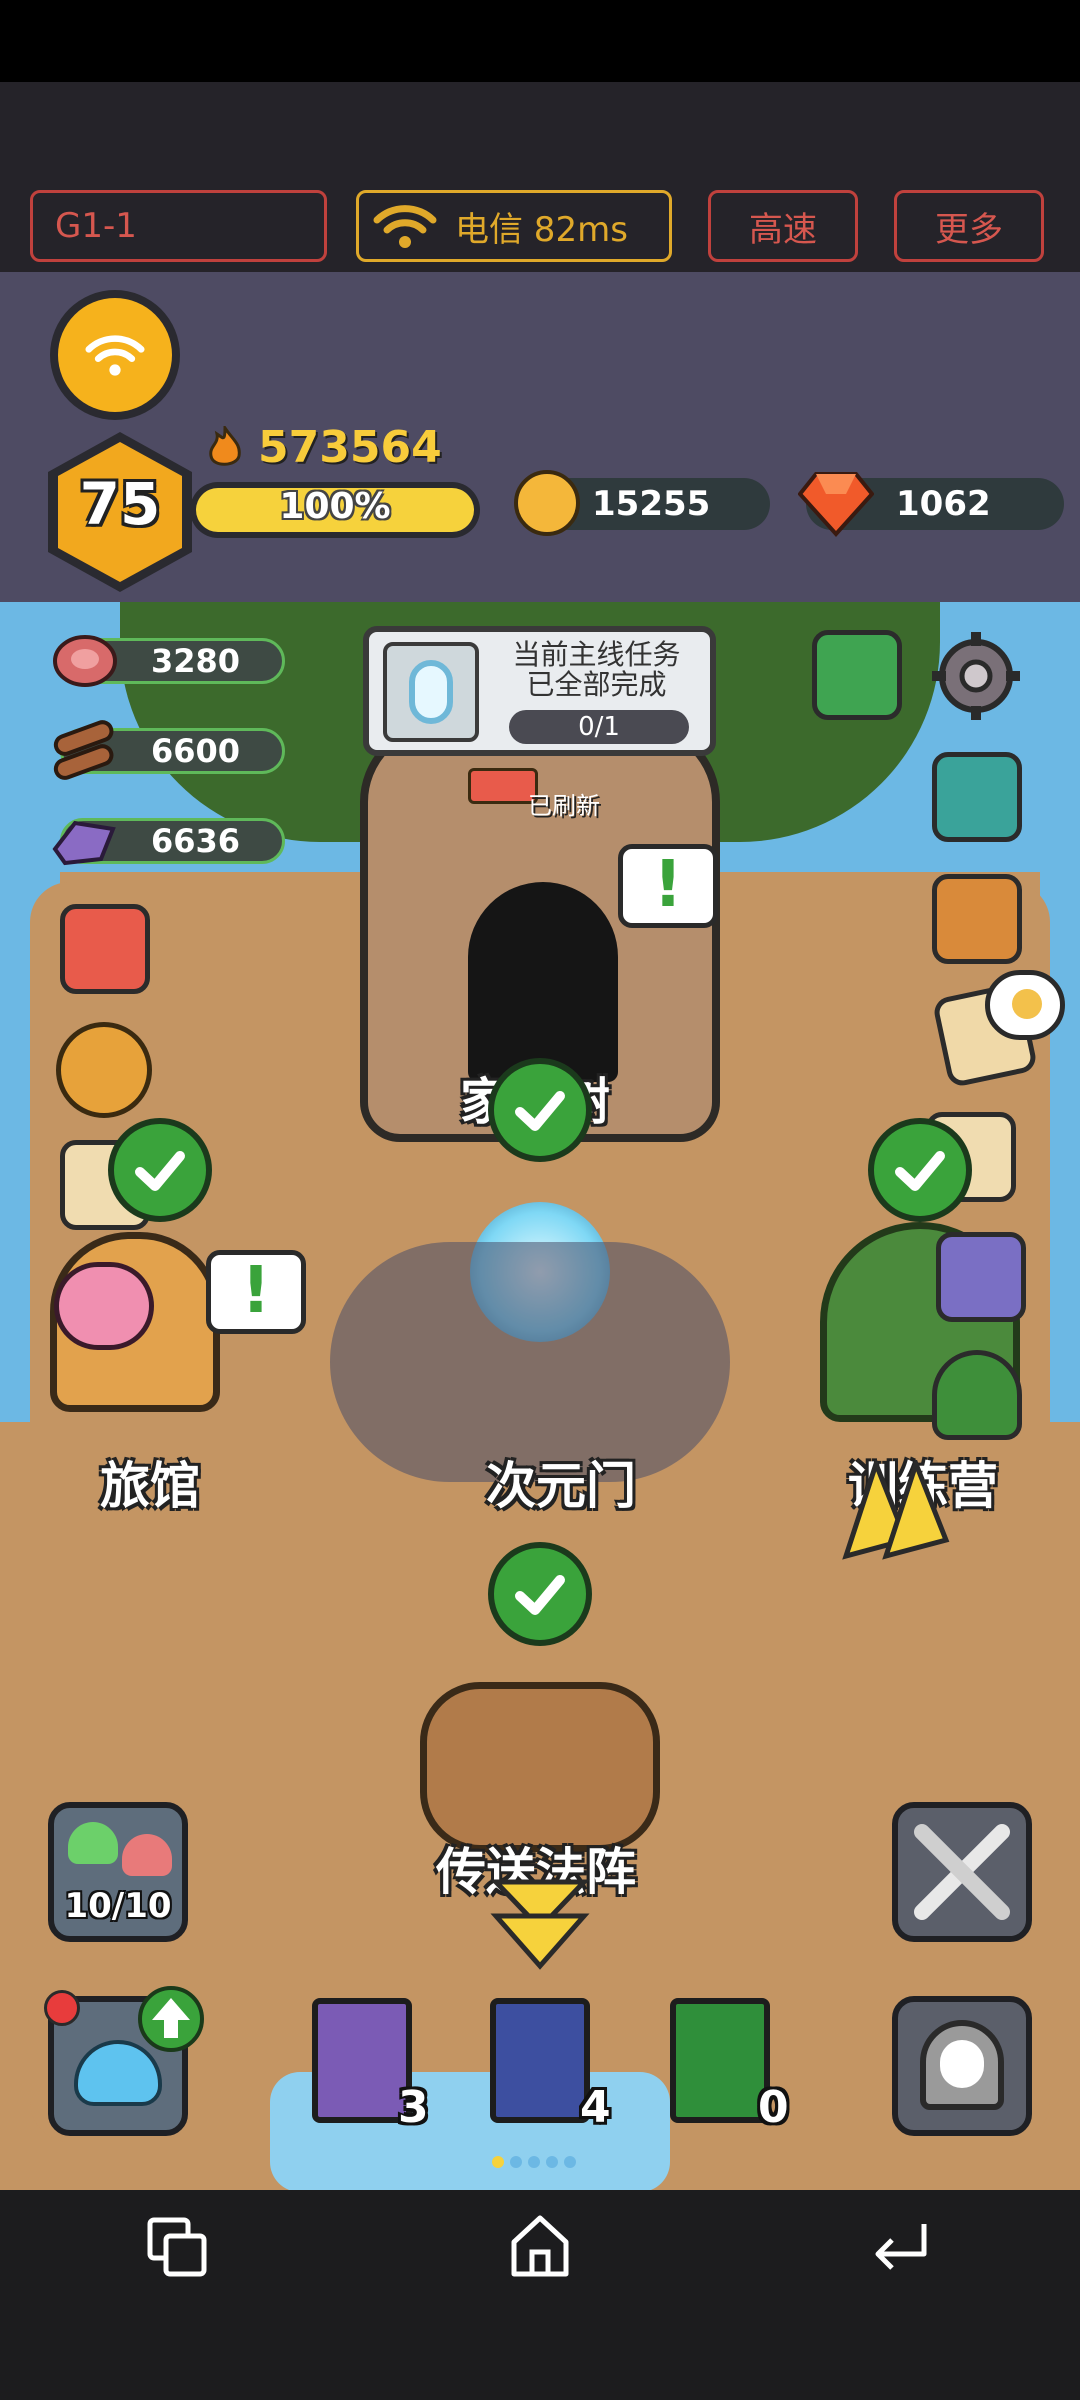 This screenshot has width=1080, height=2400. Describe the element at coordinates (84, 841) in the screenshot. I see `ore-icon` at that location.